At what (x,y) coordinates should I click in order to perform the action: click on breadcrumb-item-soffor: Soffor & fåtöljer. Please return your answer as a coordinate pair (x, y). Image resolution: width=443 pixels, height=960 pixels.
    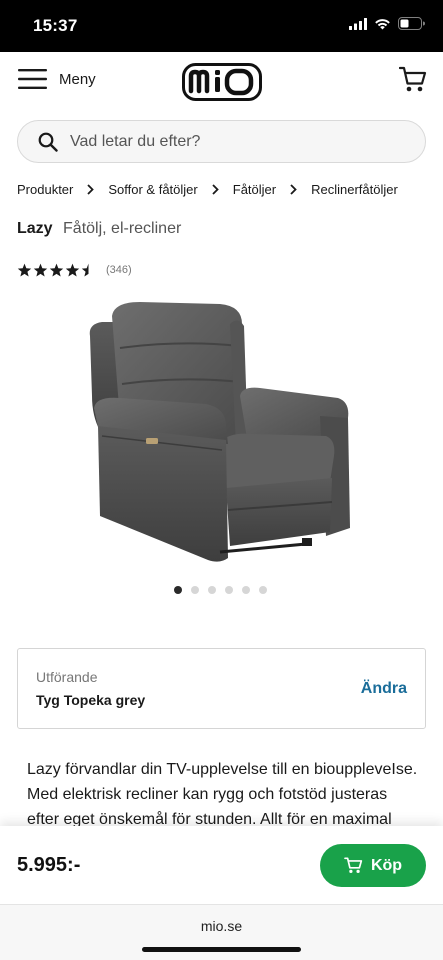
    Looking at the image, I should click on (152, 189).